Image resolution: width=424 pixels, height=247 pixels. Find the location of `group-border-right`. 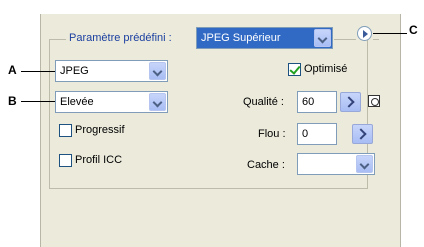

group-border-right is located at coordinates (376, 39).